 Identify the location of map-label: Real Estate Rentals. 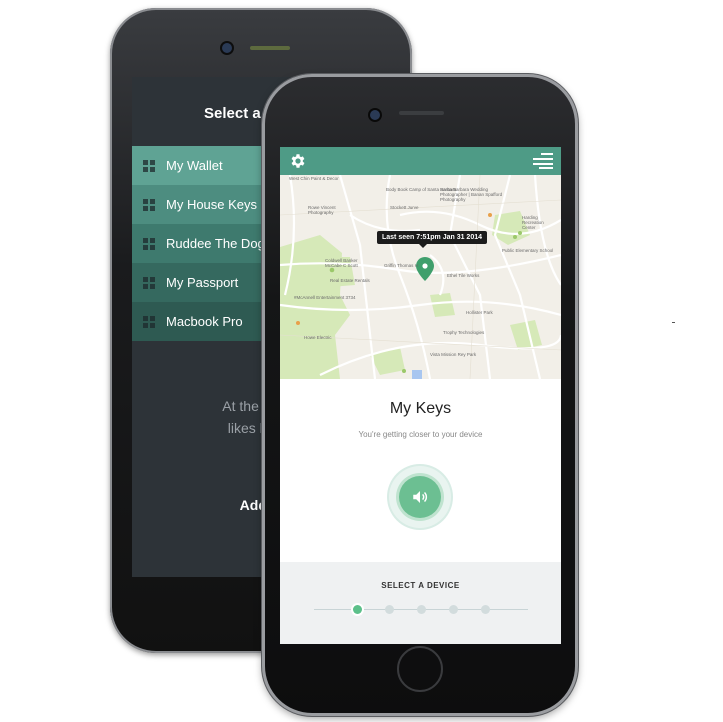
(350, 280).